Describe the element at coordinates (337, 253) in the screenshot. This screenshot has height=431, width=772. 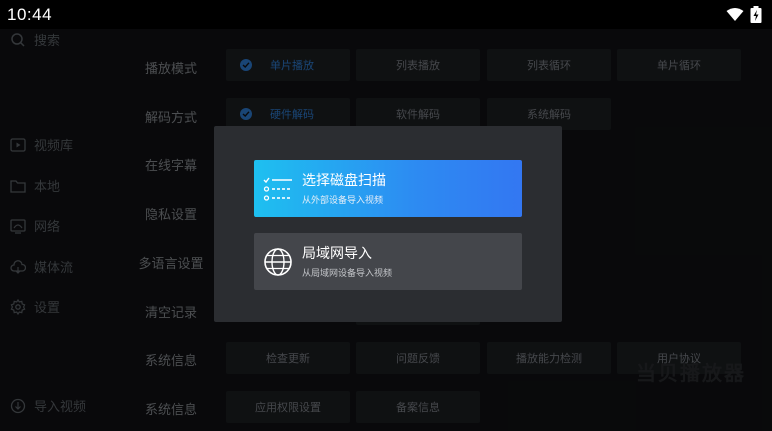
I see `lan-import-title: 局域网导入` at that location.